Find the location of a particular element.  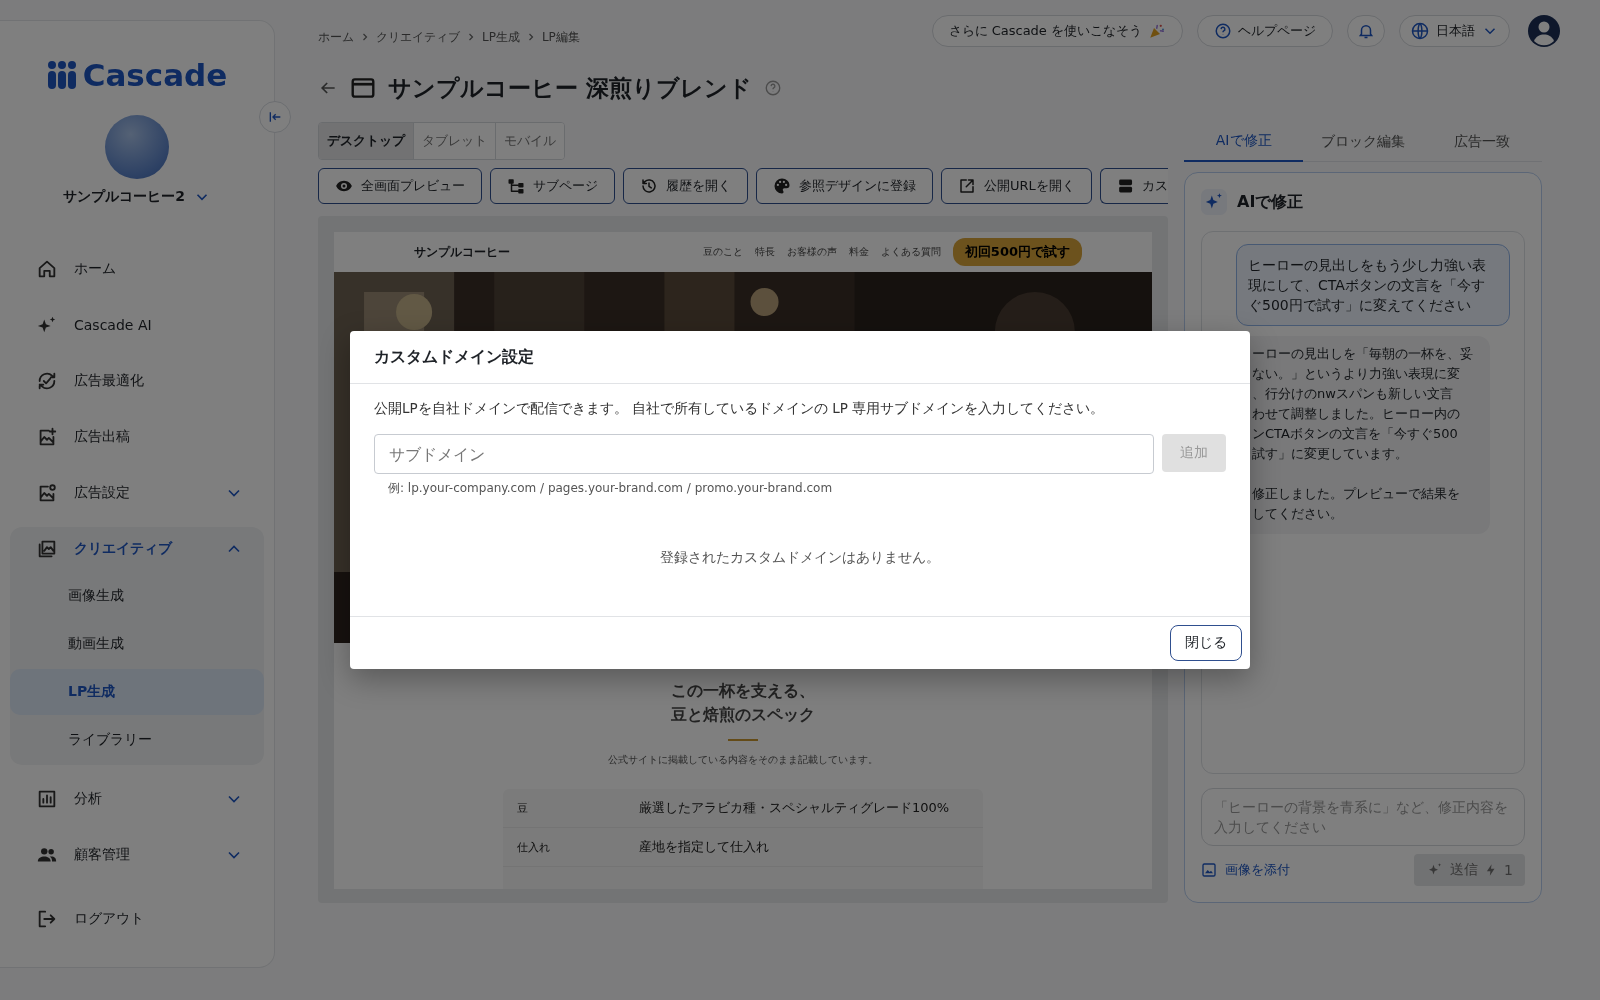

palette-icon is located at coordinates (782, 186).